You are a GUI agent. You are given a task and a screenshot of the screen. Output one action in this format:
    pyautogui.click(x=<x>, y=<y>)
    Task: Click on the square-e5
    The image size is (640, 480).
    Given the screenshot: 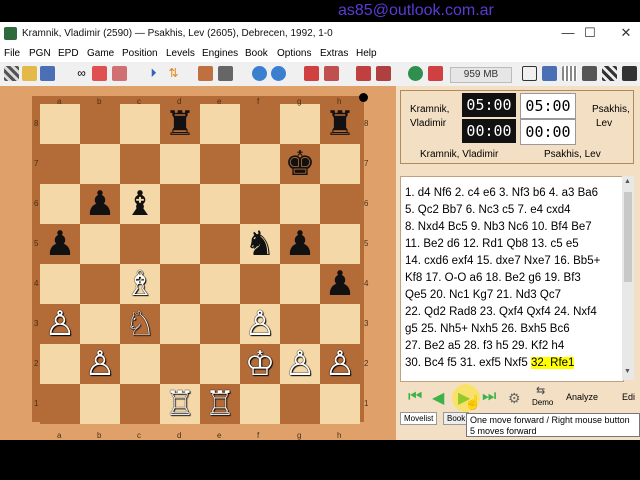 What is the action you would take?
    pyautogui.click(x=220, y=244)
    